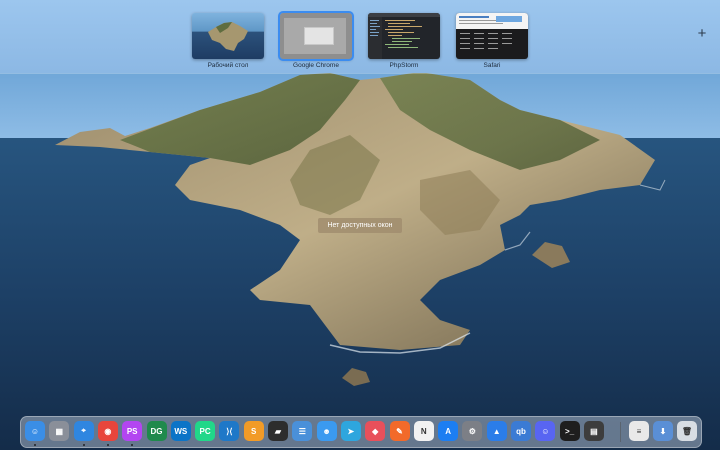 This screenshot has height=450, width=720. I want to click on terminal-icon: >_, so click(569, 431).